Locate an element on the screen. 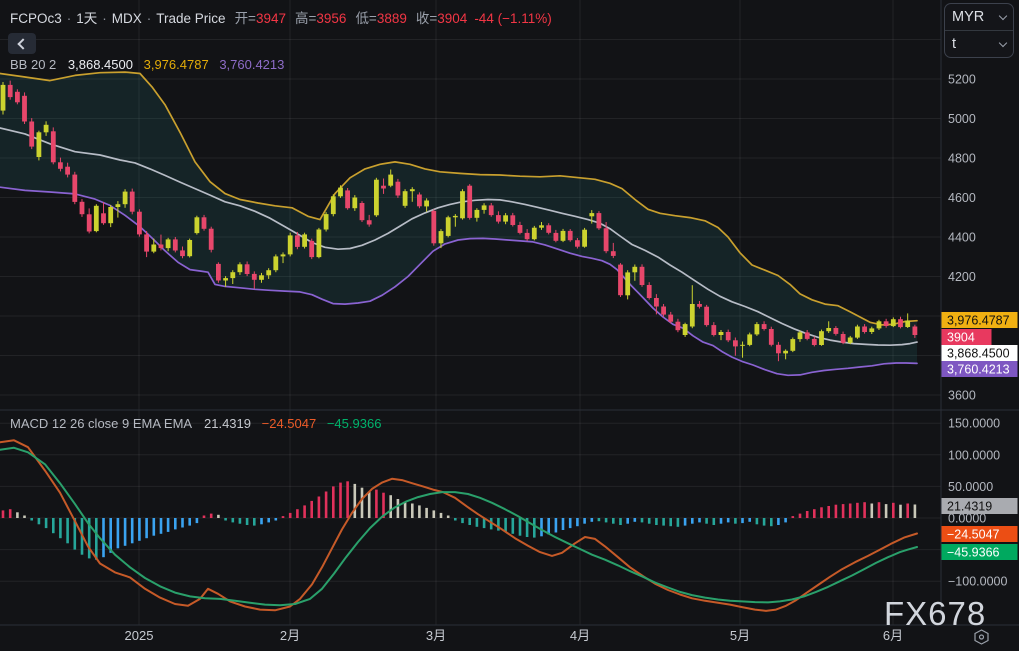 This screenshot has width=1019, height=651. change-value: -44 (−1.11%) is located at coordinates (513, 18).